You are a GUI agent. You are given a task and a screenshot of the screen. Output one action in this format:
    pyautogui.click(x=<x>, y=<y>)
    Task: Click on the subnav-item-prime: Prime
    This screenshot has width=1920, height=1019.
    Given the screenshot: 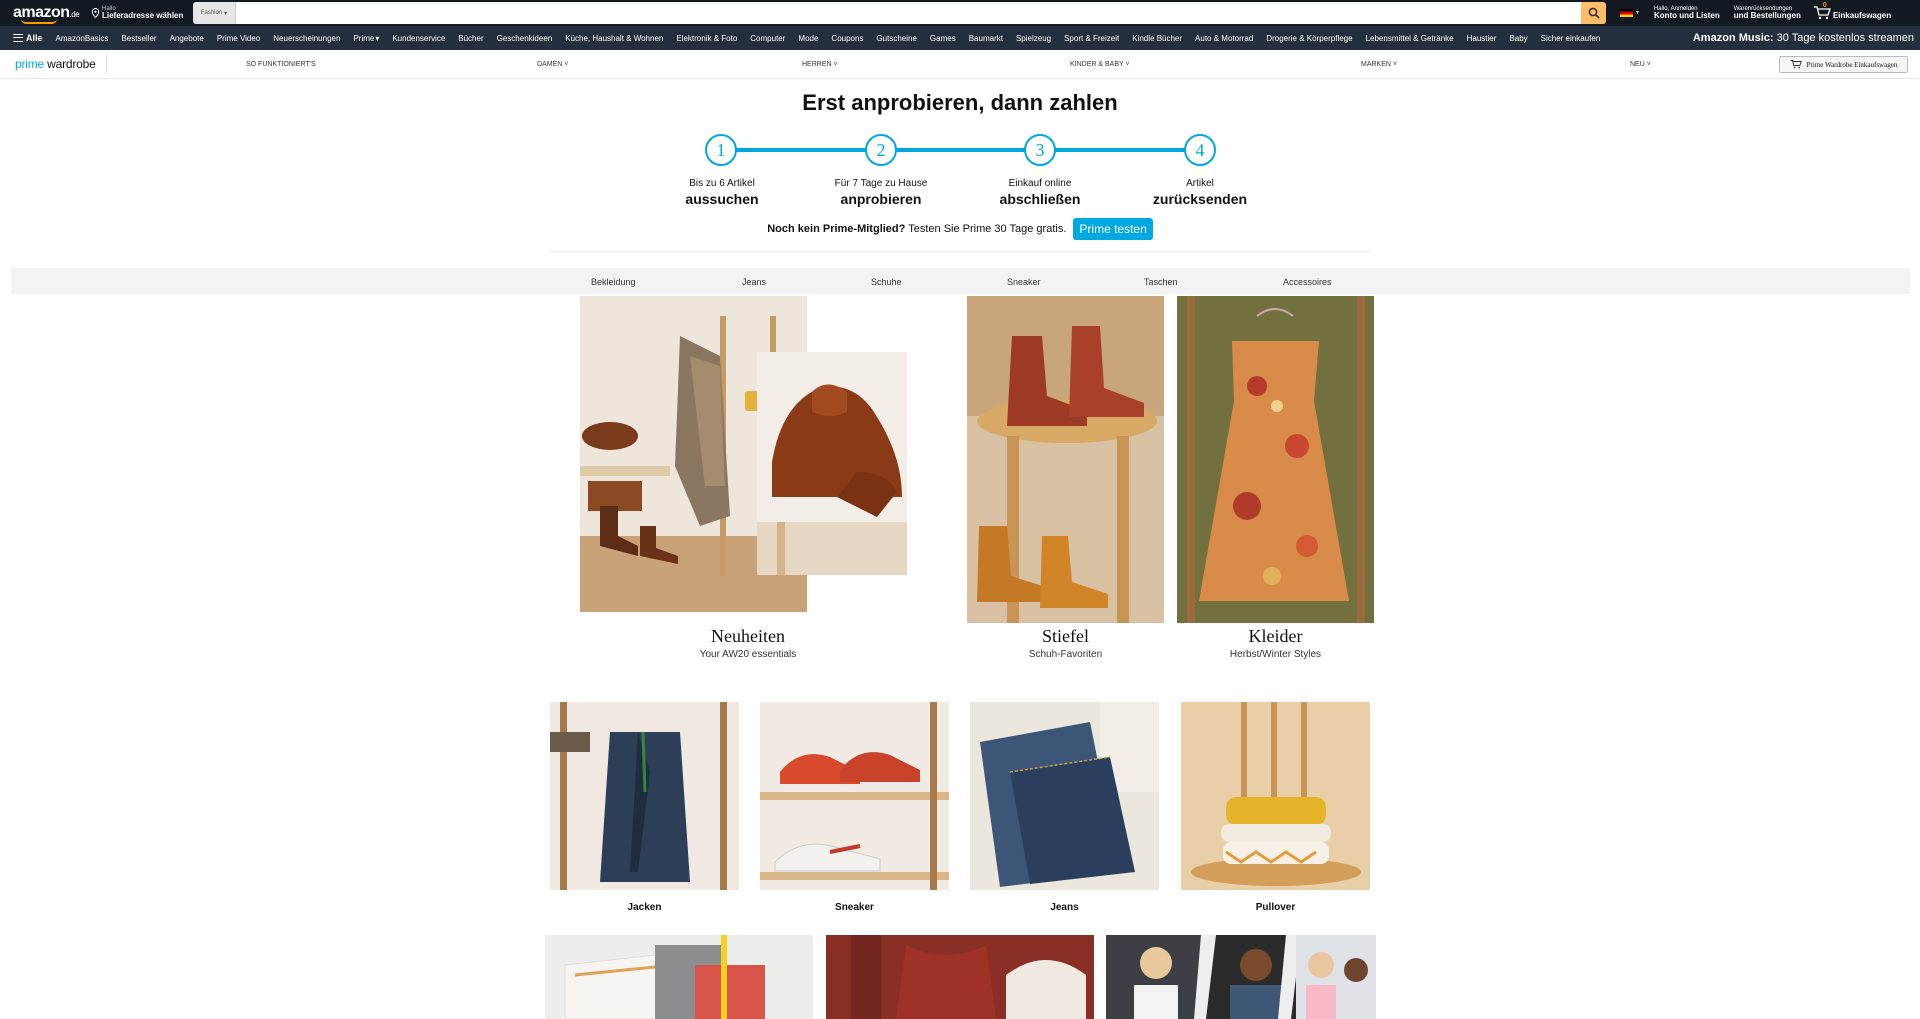 What is the action you would take?
    pyautogui.click(x=363, y=38)
    